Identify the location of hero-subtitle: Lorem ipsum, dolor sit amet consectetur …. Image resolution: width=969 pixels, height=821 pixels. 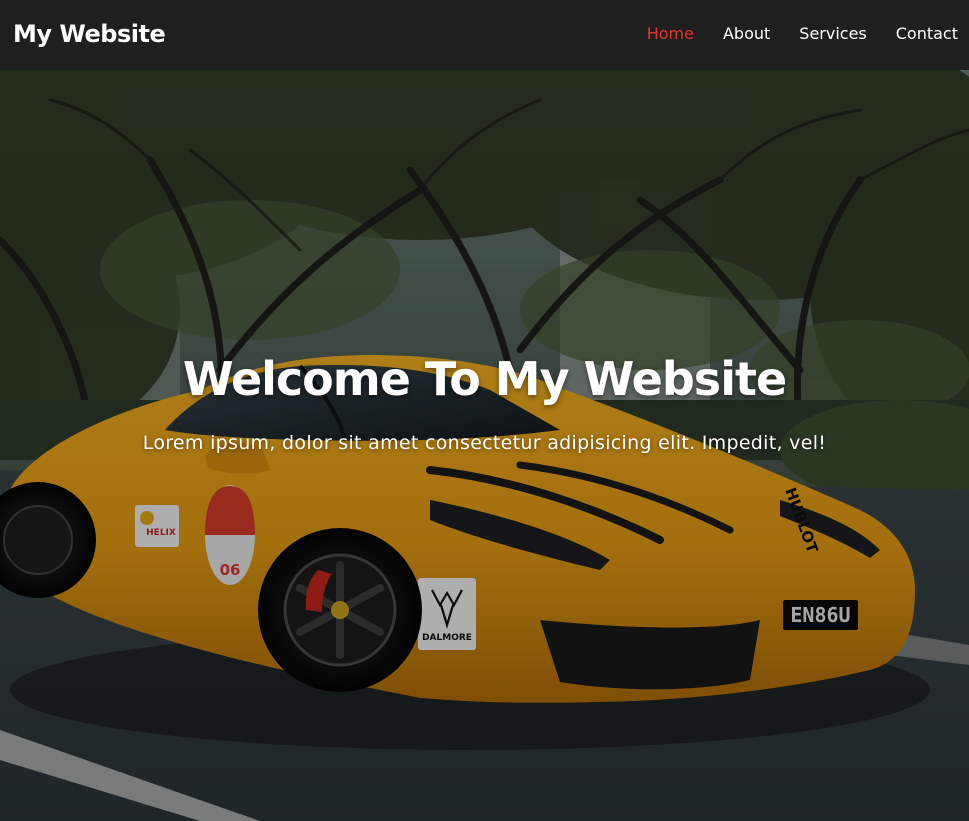
(484, 443).